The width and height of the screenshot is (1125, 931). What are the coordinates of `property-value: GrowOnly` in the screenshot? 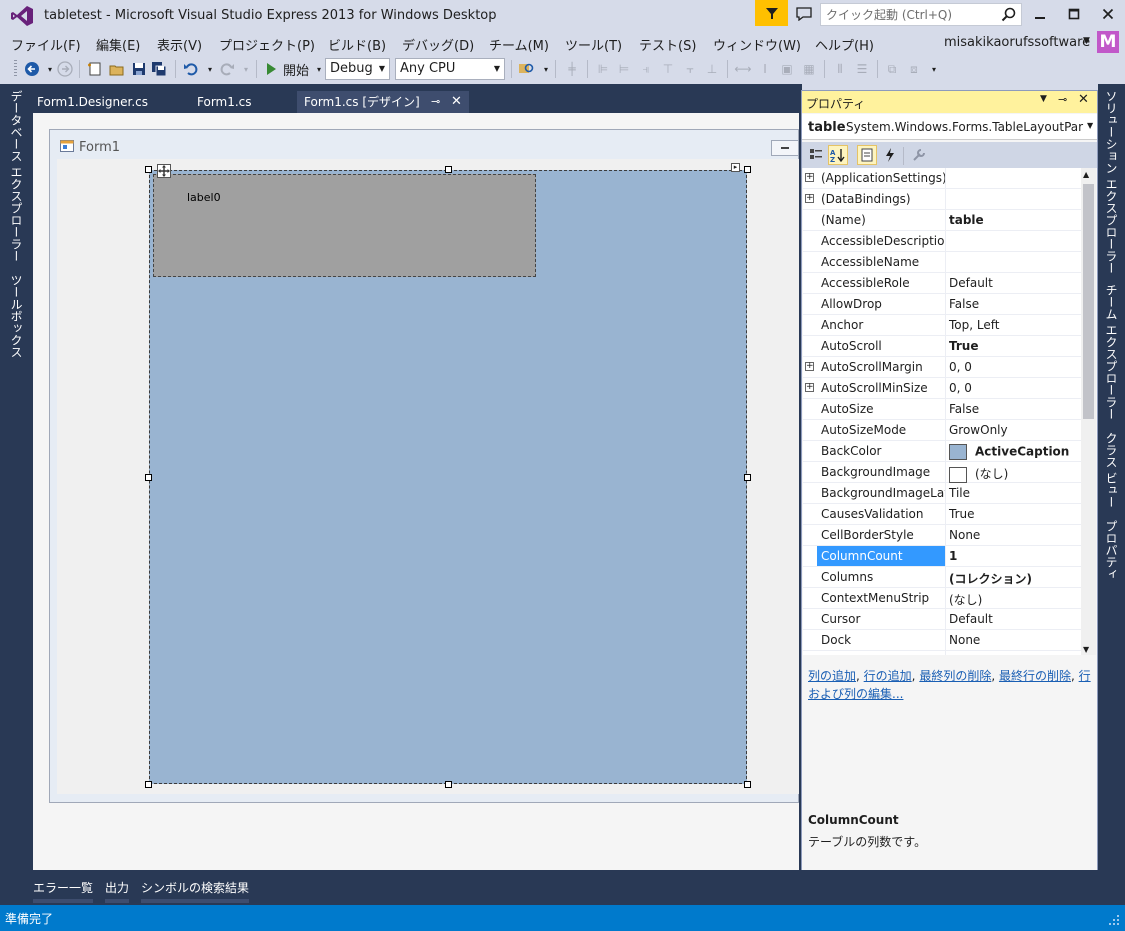 It's located at (978, 430).